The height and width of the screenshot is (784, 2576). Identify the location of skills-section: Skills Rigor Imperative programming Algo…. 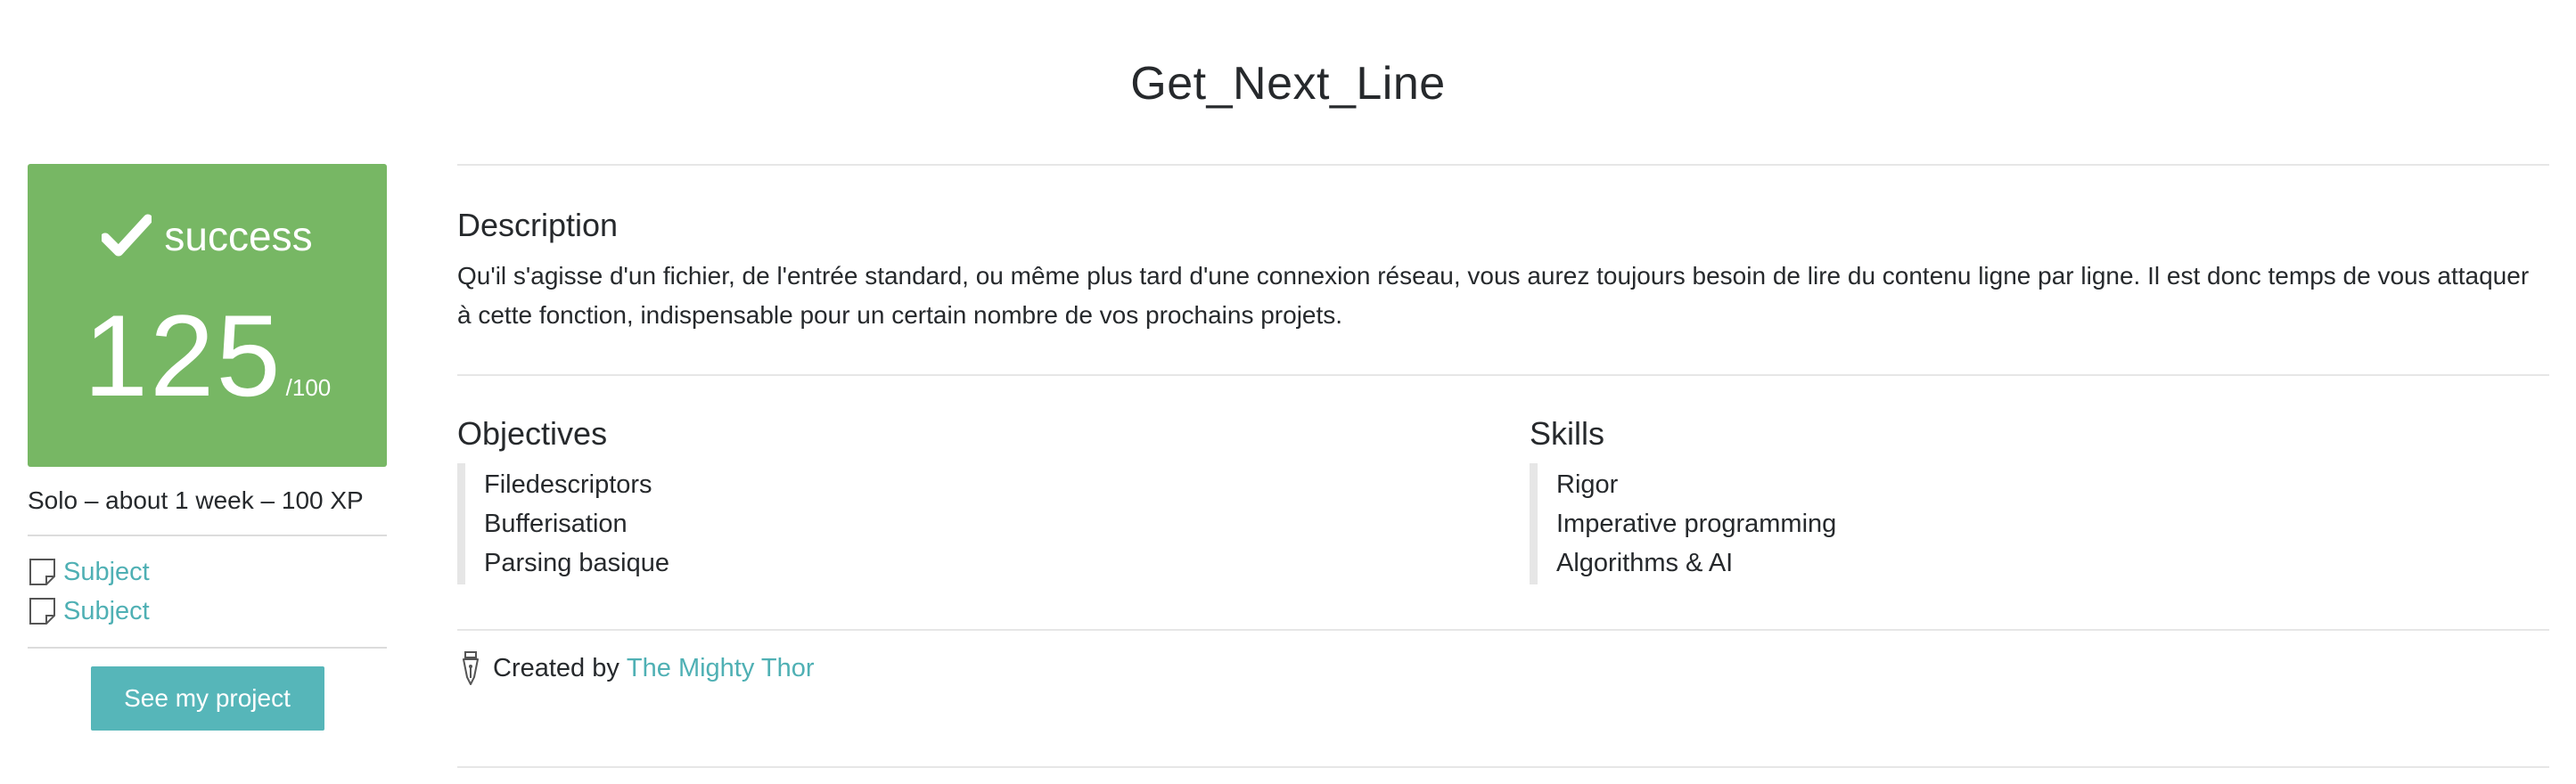
(1683, 507).